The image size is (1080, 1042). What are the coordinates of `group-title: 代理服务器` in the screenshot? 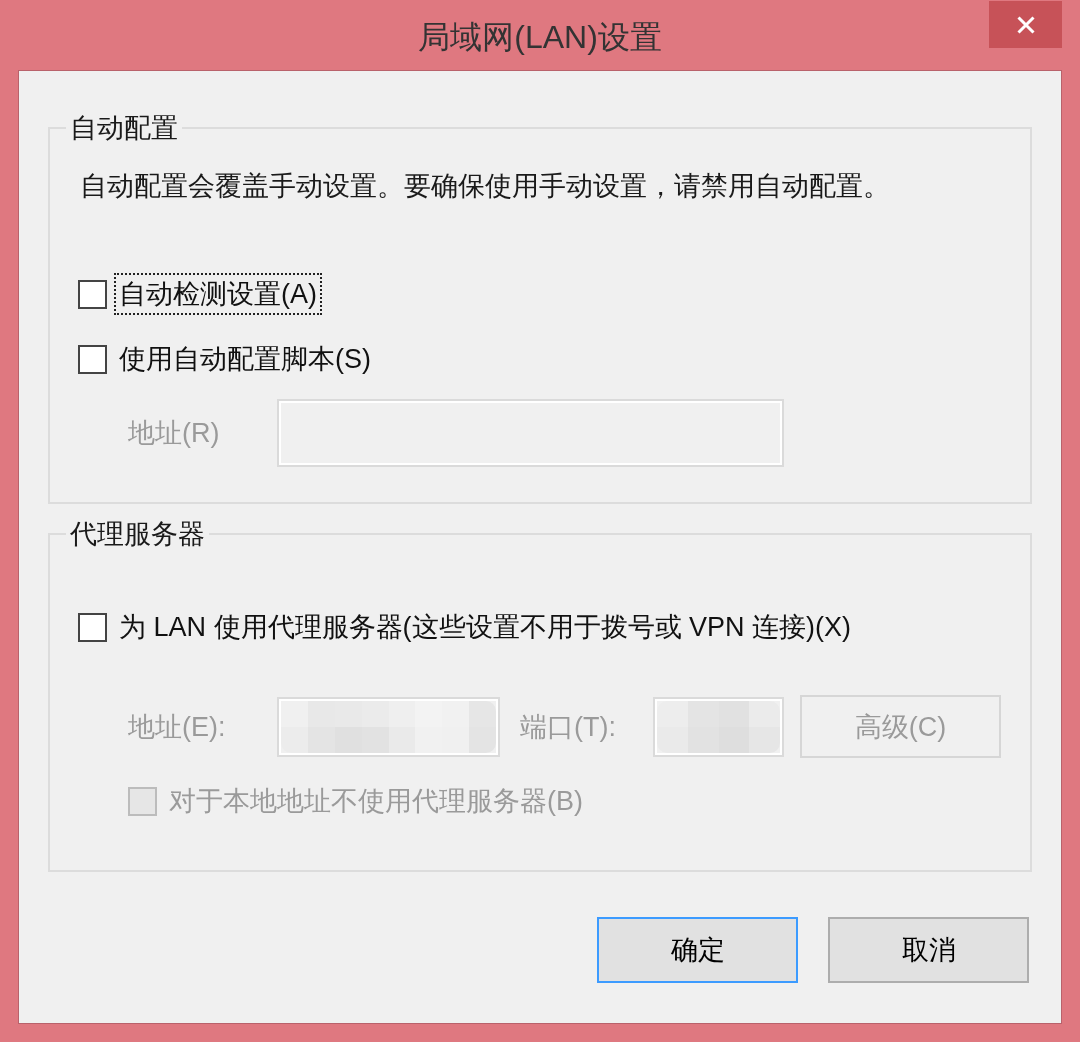 It's located at (137, 534).